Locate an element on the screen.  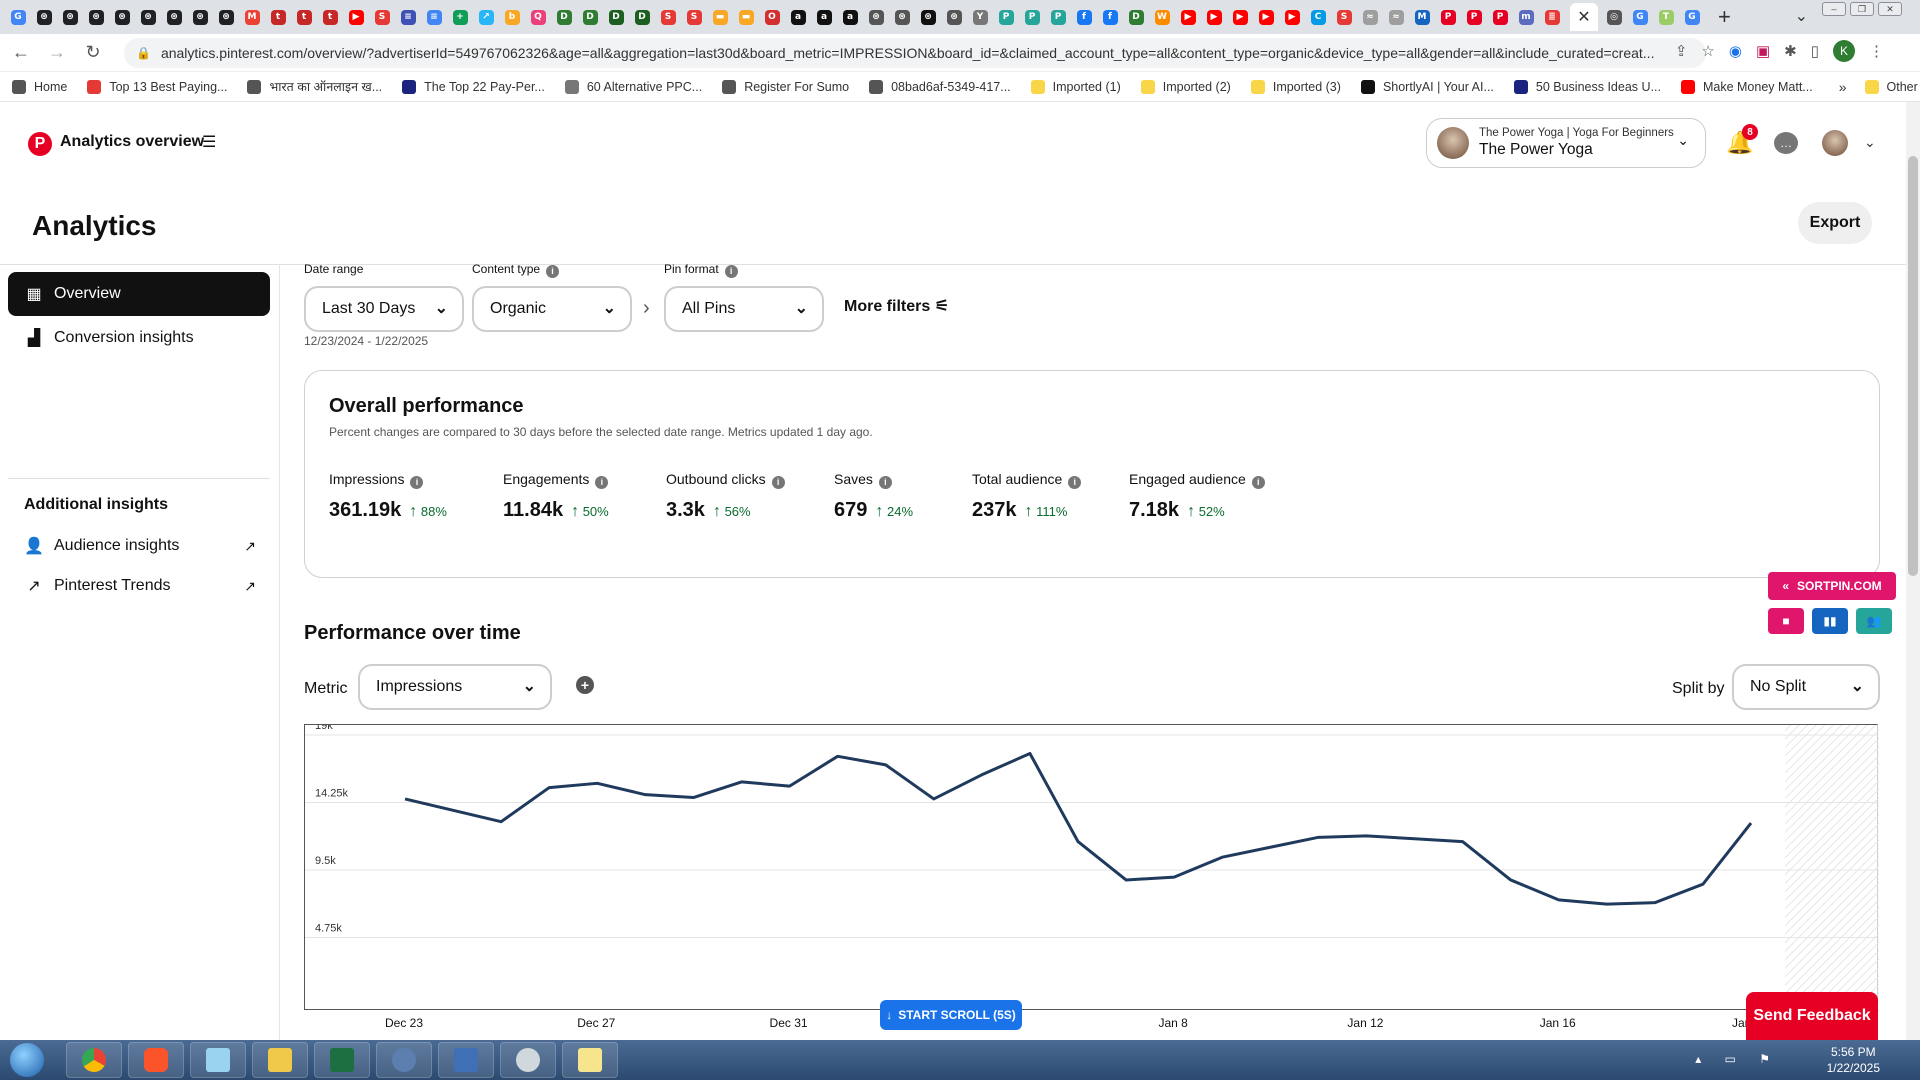
scrollbar-thumb is located at coordinates (1913, 366).